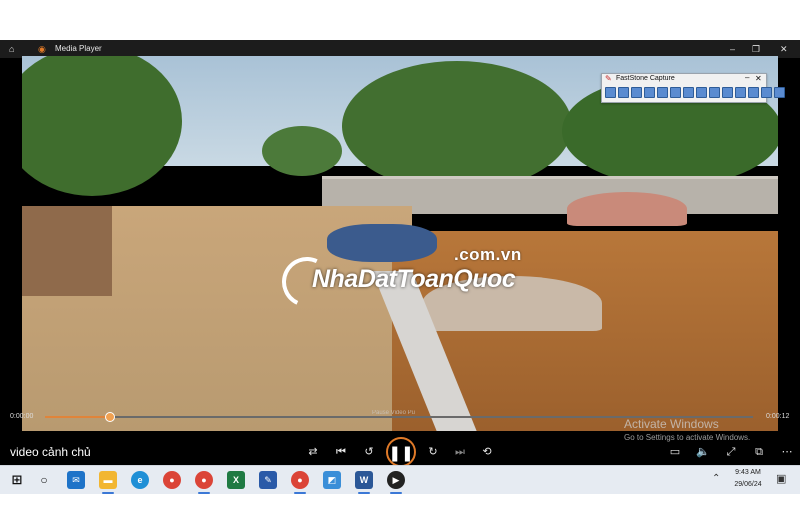 This screenshot has height=530, width=800. Describe the element at coordinates (313, 452) in the screenshot. I see `shuffle-icon: ⇄` at that location.